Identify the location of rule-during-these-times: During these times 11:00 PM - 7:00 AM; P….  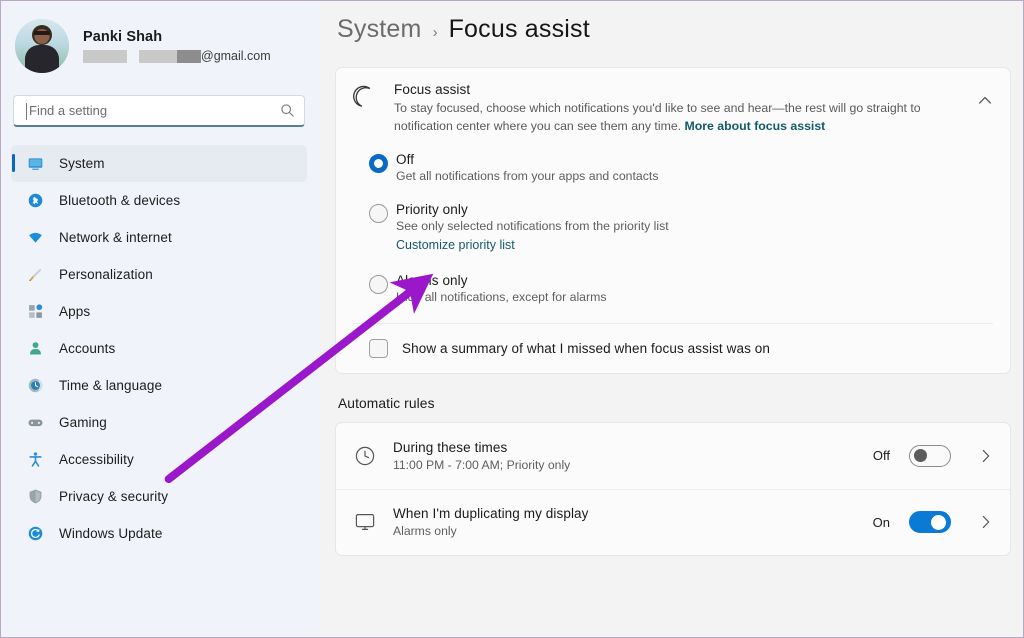
(673, 456).